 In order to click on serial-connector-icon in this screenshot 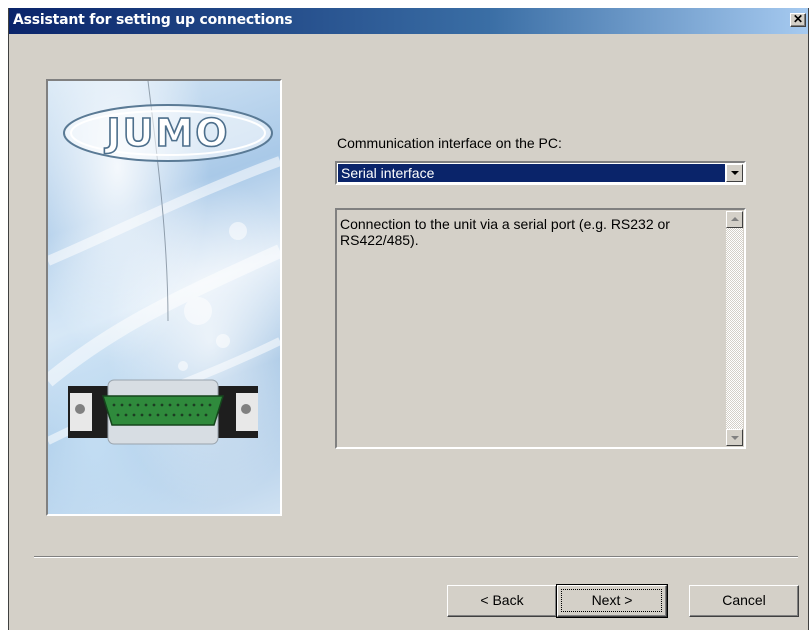, I will do `click(163, 412)`.